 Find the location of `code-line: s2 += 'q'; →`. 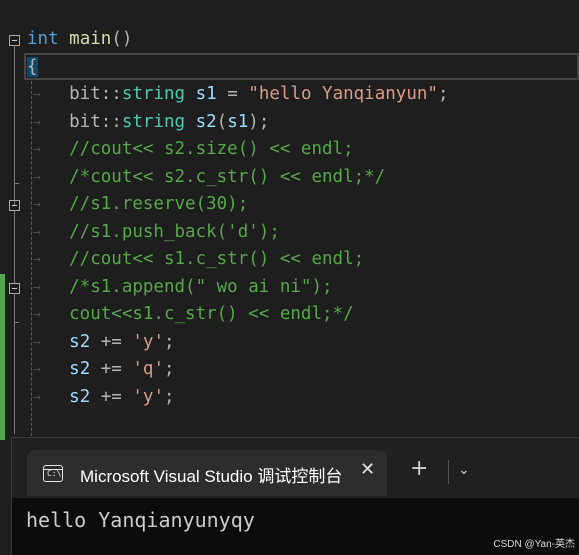

code-line: s2 += 'q'; → is located at coordinates (289, 369).